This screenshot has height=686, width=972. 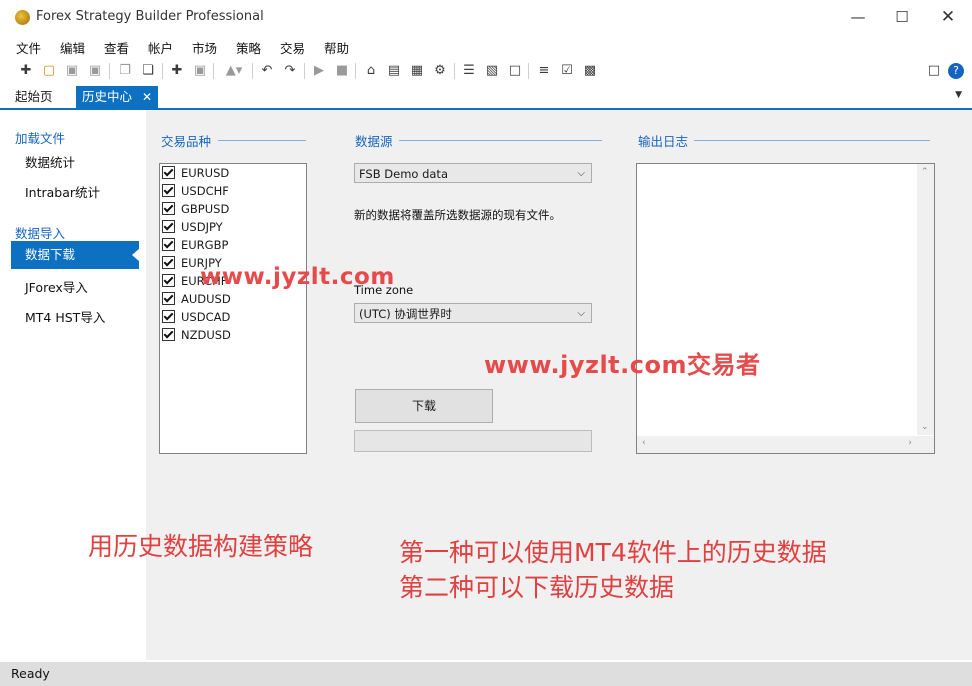 I want to click on list-item: USDCHF, so click(x=195, y=191).